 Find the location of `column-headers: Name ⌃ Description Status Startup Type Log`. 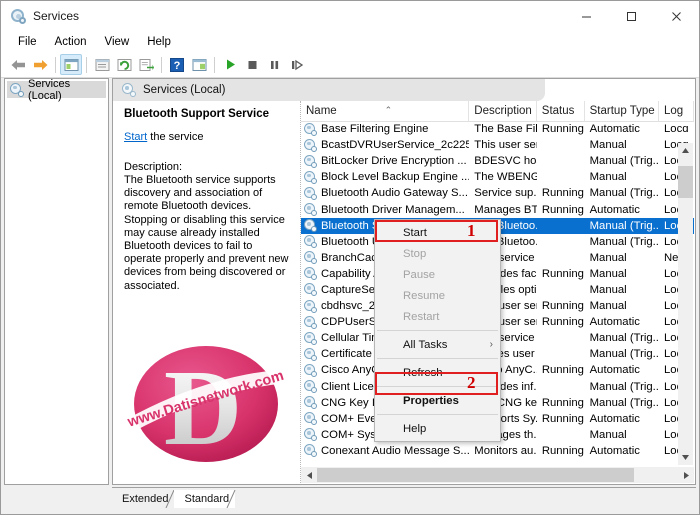

column-headers: Name ⌃ Description Status Startup Type Log is located at coordinates (497, 111).